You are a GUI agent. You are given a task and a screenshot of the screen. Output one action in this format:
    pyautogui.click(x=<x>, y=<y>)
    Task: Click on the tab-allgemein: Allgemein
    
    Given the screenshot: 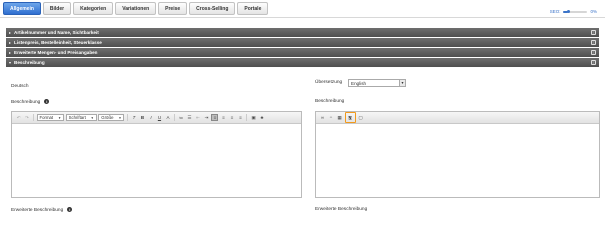 What is the action you would take?
    pyautogui.click(x=22, y=8)
    